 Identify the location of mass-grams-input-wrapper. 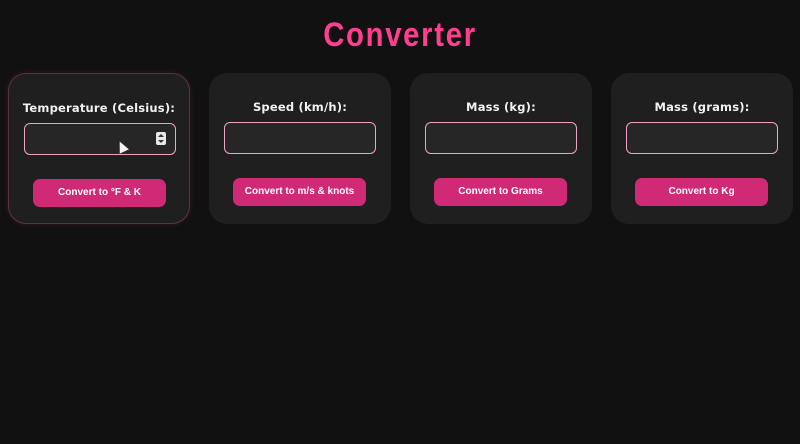
(702, 138).